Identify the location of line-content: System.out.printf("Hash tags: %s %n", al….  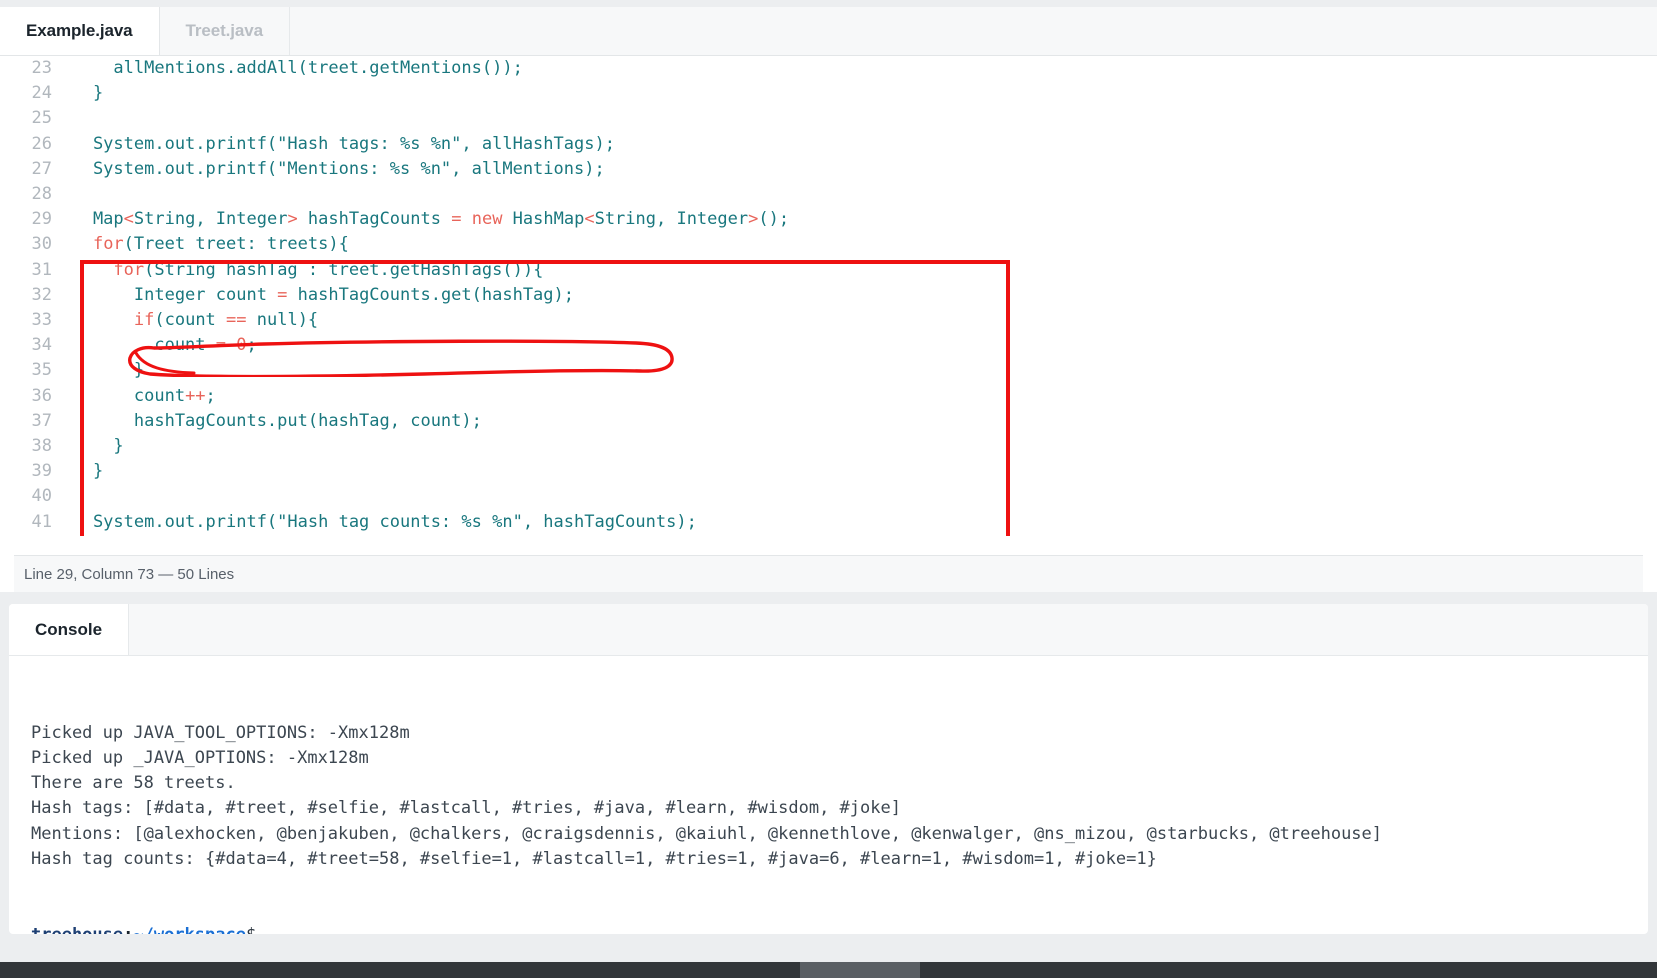
(854, 144).